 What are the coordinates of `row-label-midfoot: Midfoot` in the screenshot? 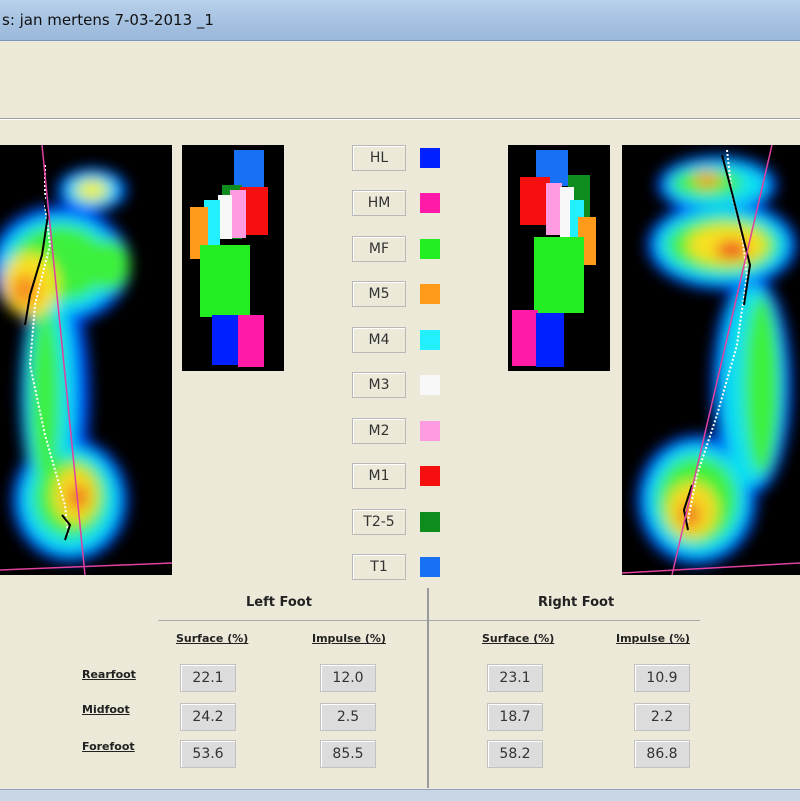 It's located at (106, 709).